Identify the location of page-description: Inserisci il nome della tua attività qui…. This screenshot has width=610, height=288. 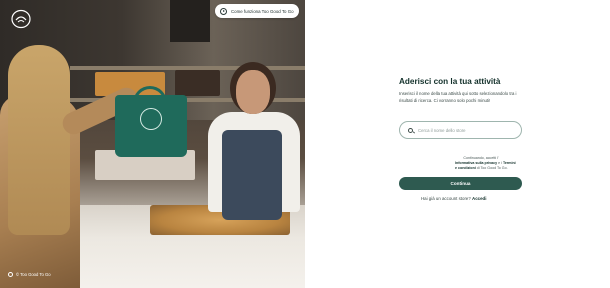
(458, 97).